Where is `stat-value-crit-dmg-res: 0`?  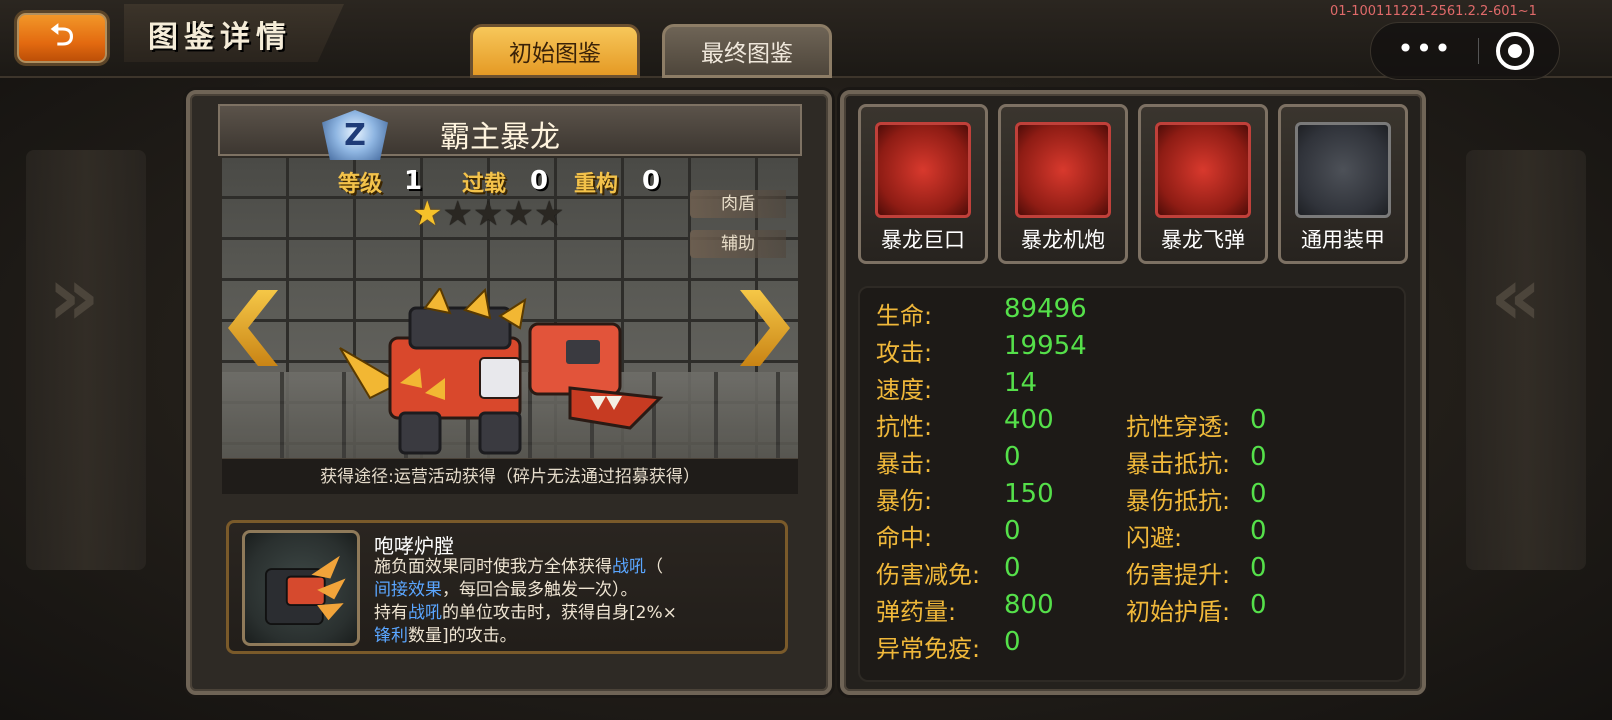 stat-value-crit-dmg-res: 0 is located at coordinates (1258, 494).